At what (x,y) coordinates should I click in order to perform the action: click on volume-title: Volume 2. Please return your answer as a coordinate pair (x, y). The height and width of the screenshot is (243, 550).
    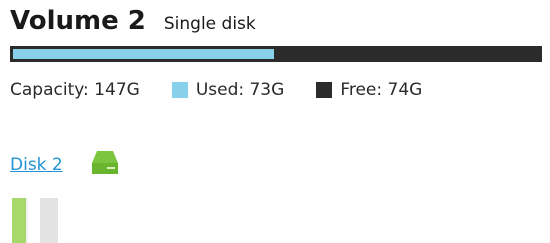
    Looking at the image, I should click on (78, 21).